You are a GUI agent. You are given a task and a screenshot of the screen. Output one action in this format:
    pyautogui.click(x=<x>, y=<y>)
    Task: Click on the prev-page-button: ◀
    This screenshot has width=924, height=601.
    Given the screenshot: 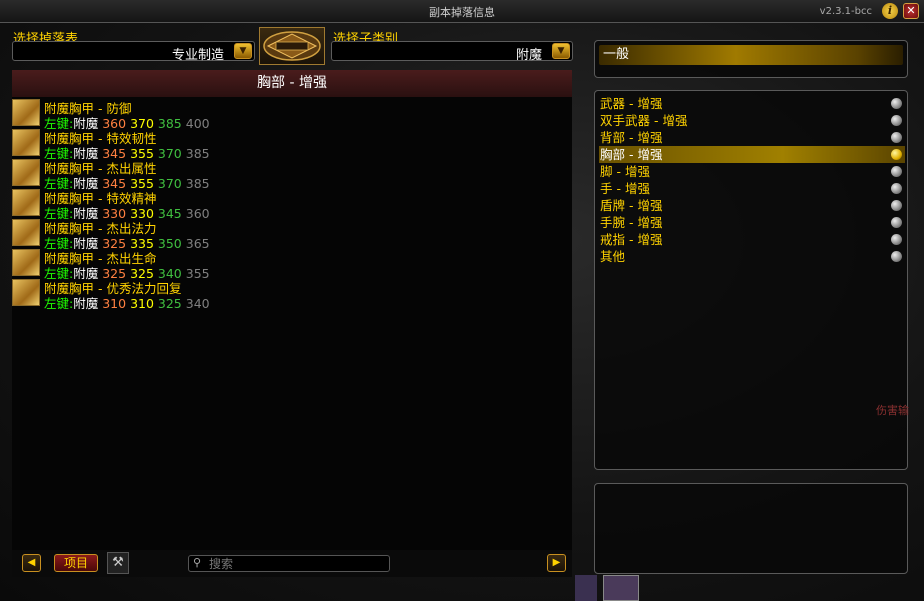 What is the action you would take?
    pyautogui.click(x=31, y=563)
    